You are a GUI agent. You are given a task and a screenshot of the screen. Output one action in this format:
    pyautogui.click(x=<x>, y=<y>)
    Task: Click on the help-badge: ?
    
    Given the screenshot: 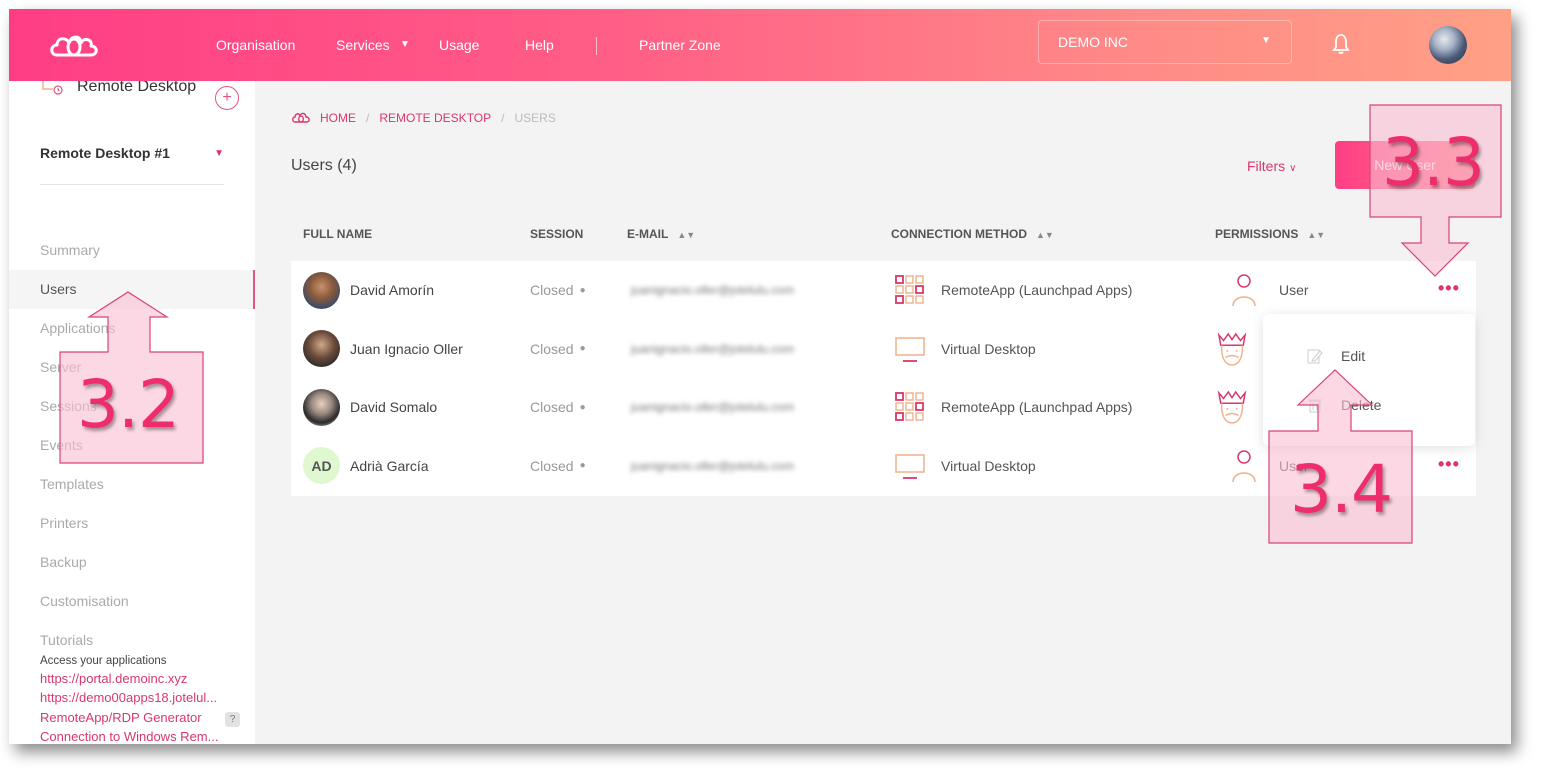 What is the action you would take?
    pyautogui.click(x=232, y=719)
    